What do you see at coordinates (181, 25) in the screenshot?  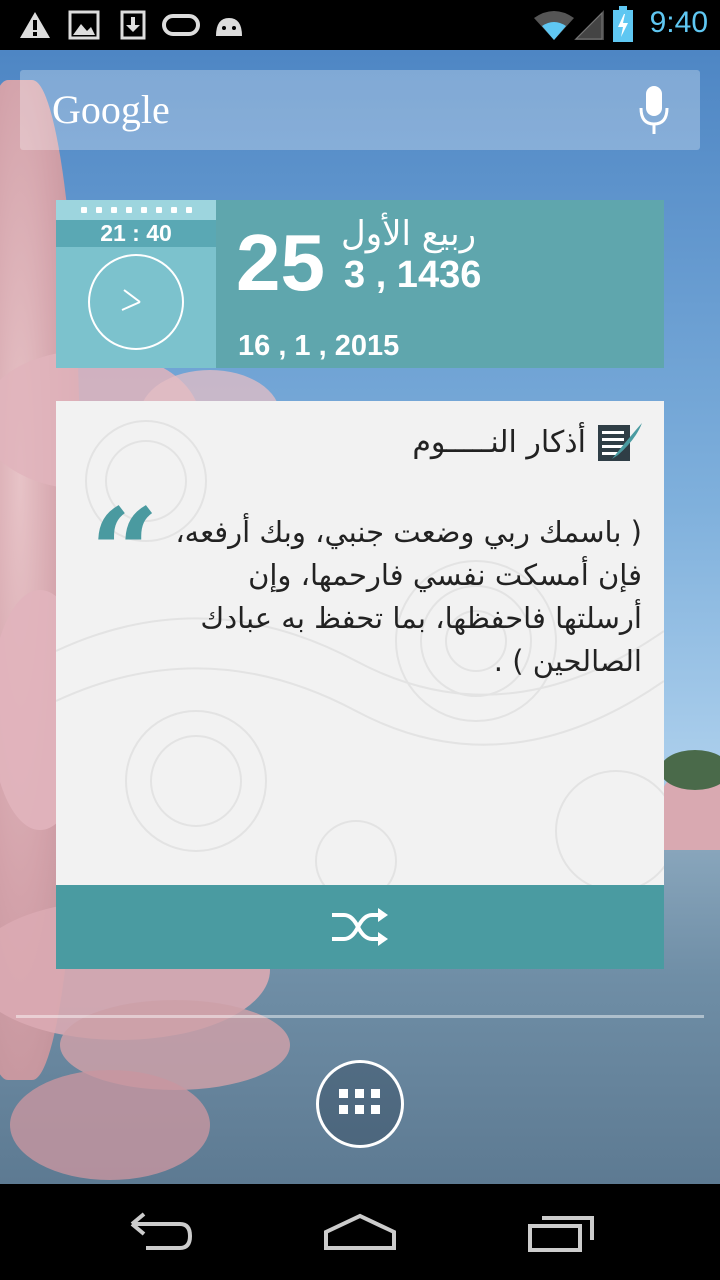 I see `gamepad-icon` at bounding box center [181, 25].